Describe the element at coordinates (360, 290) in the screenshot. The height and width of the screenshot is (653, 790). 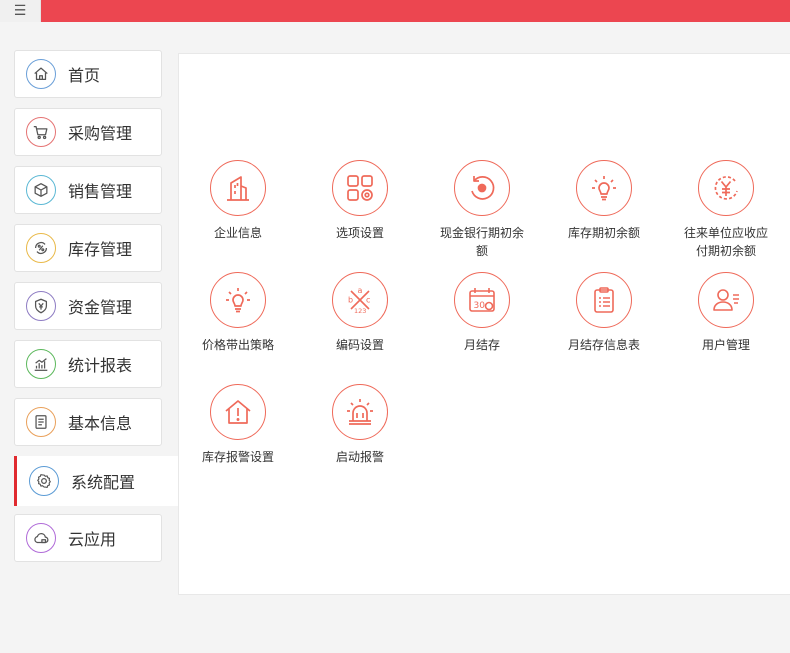
I see `svg-text: a` at that location.